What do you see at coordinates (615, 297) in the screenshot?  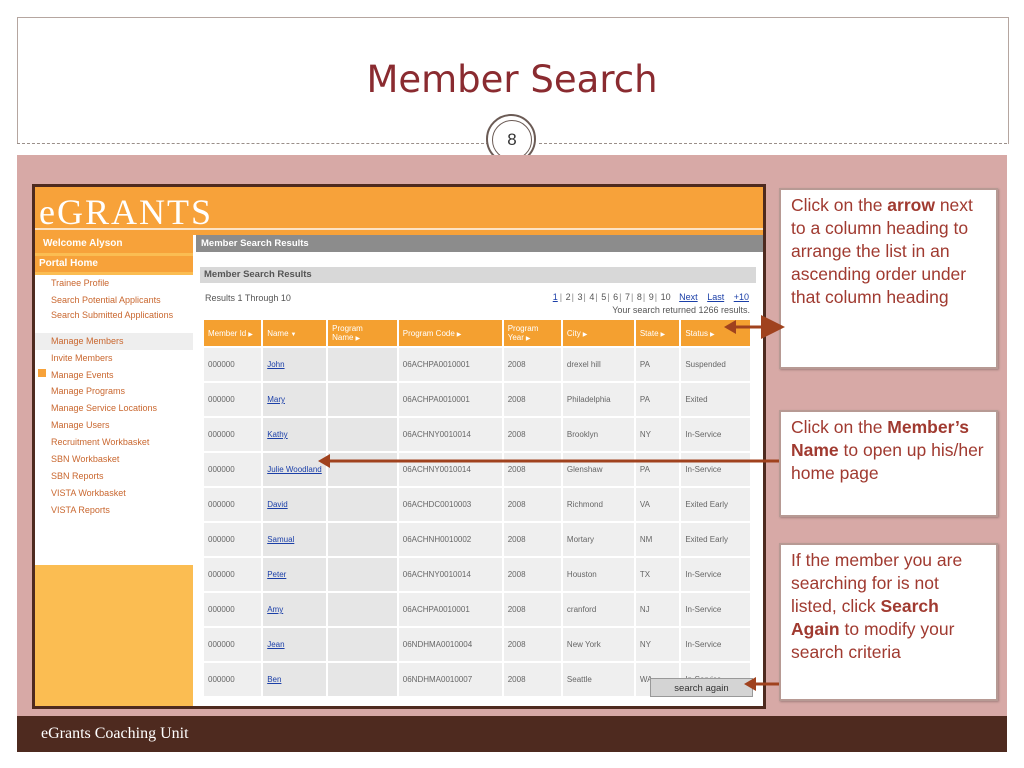 I see `page-link-6: 6` at bounding box center [615, 297].